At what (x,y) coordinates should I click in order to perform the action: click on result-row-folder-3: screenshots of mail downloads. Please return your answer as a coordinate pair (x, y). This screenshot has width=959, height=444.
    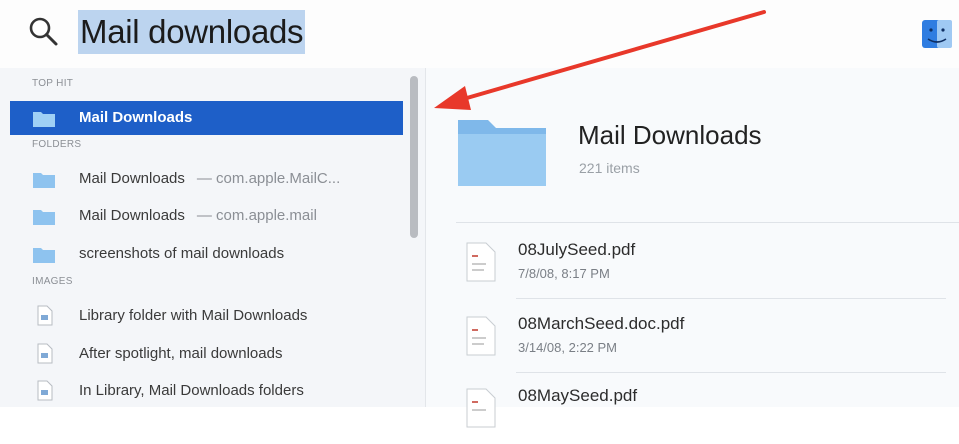
    Looking at the image, I should click on (206, 254).